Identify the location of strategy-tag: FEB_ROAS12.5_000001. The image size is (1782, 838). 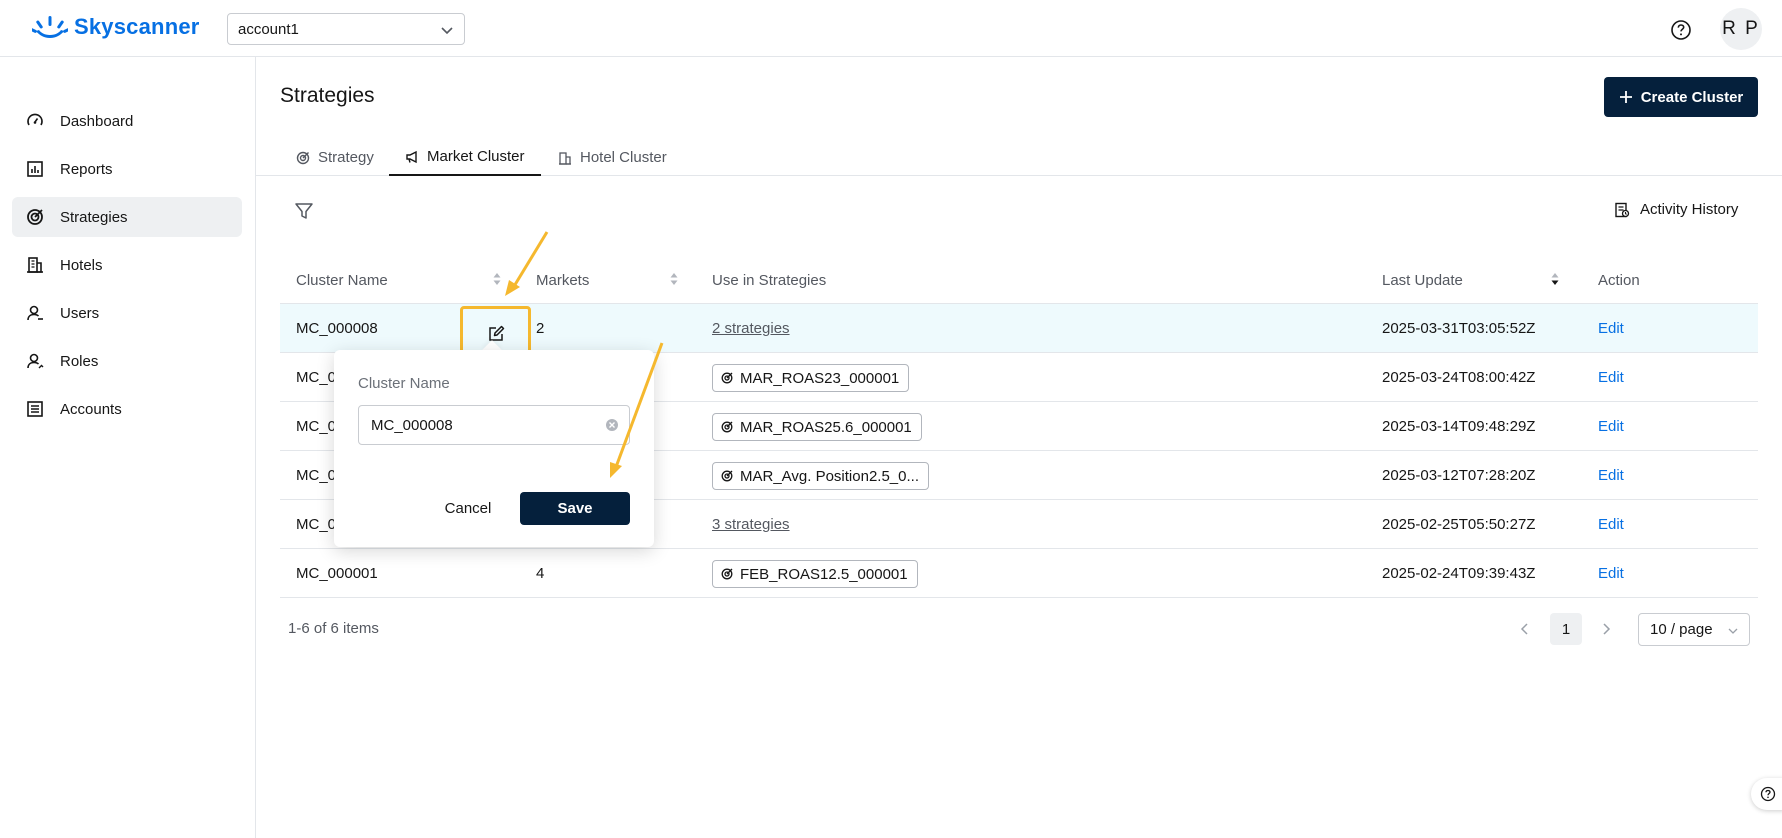
(815, 574).